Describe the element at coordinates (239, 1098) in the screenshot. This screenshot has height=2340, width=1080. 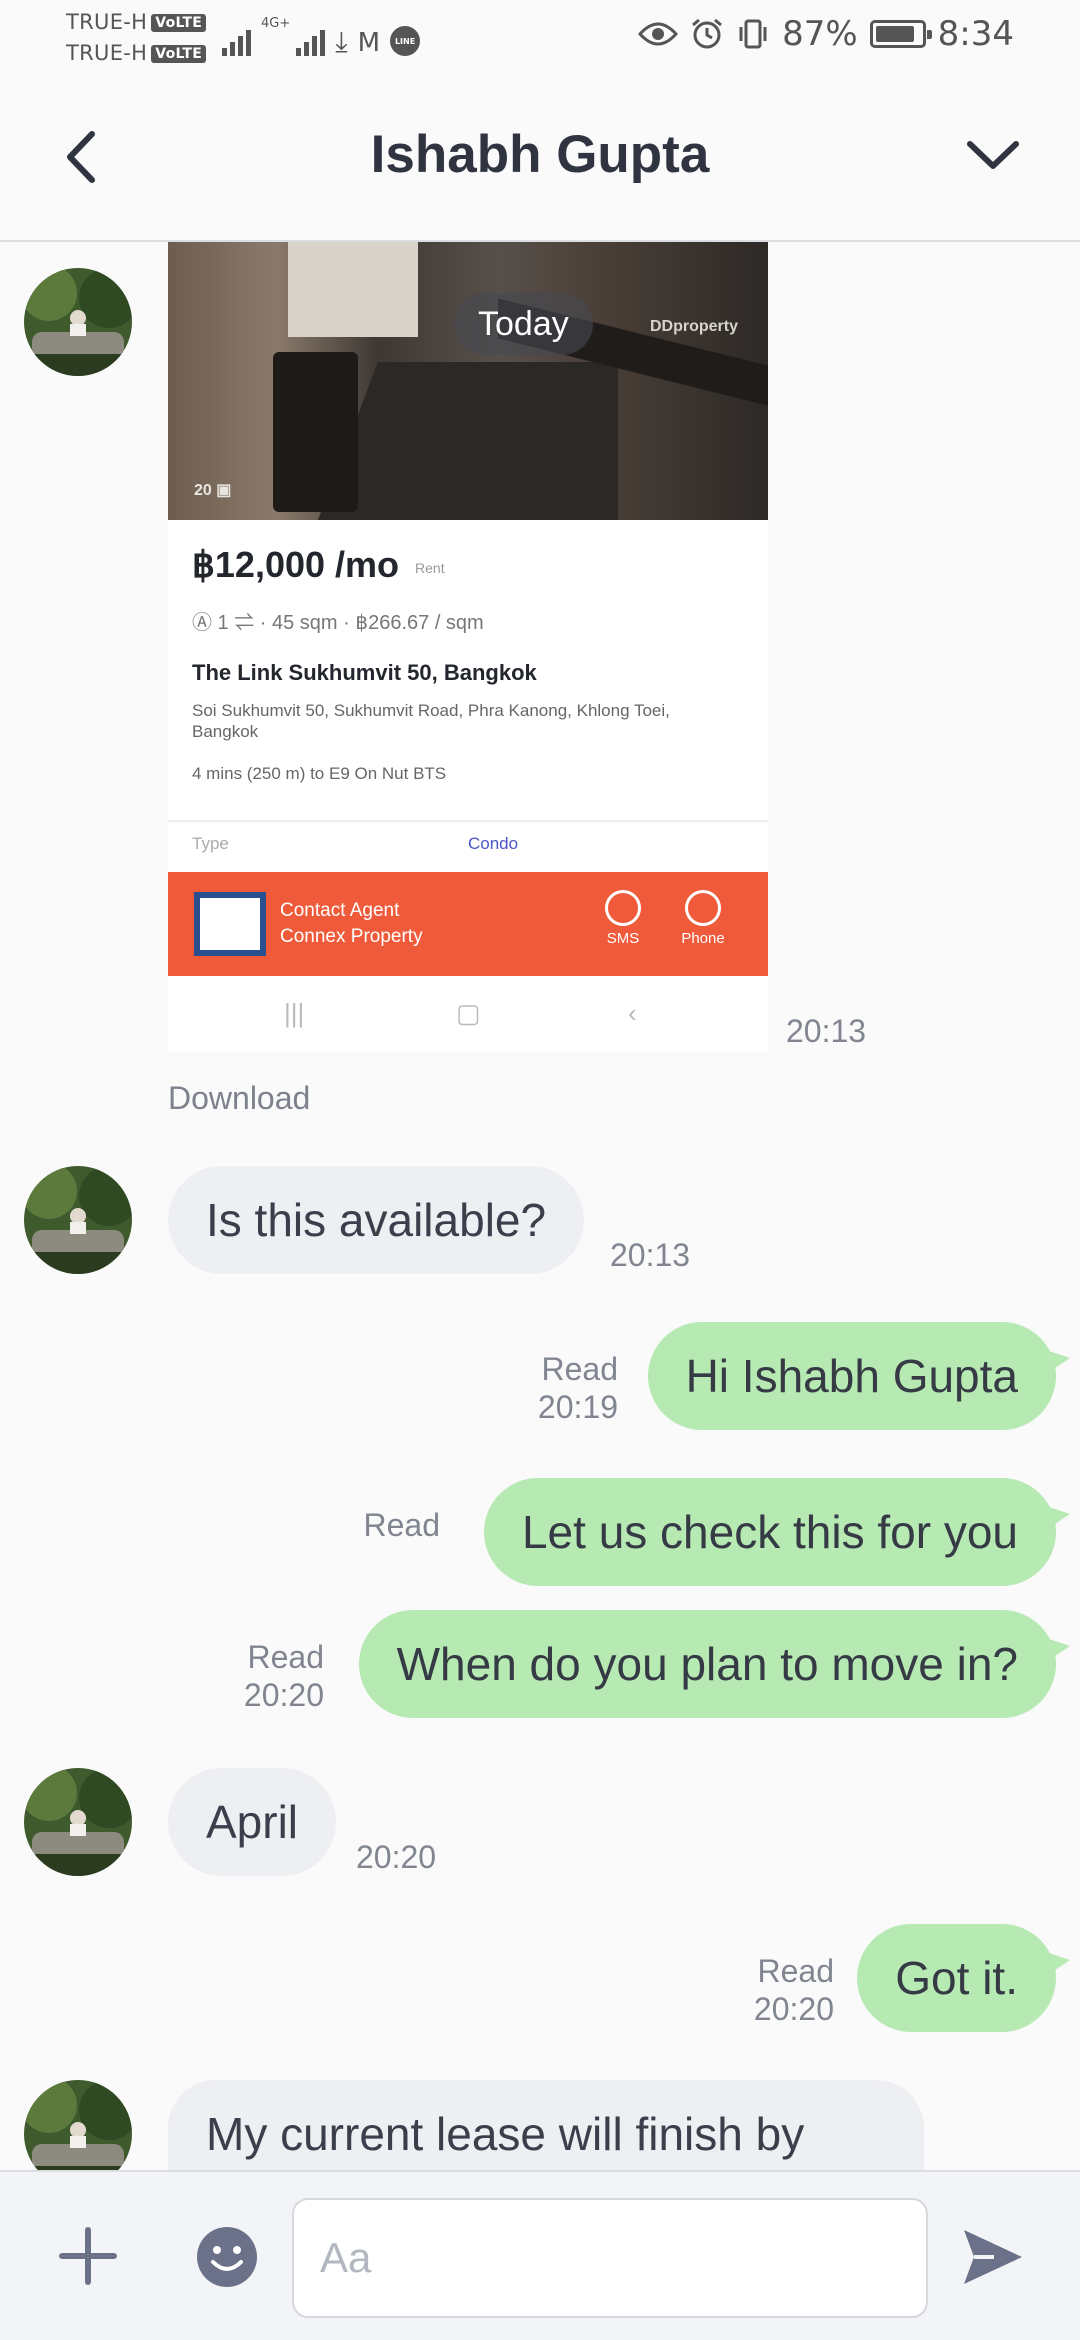
I see `download-link: Download` at that location.